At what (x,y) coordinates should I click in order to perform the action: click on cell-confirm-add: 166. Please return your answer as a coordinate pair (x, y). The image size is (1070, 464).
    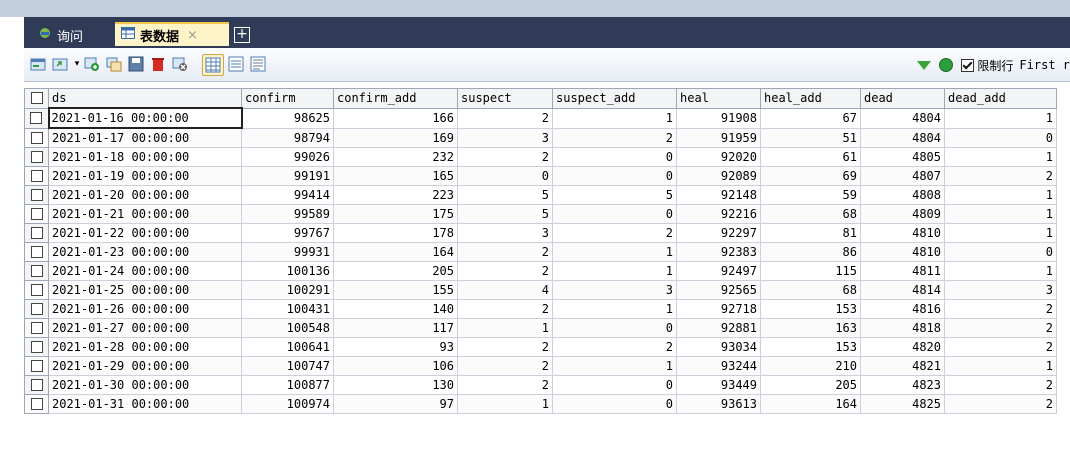
    Looking at the image, I should click on (395, 118).